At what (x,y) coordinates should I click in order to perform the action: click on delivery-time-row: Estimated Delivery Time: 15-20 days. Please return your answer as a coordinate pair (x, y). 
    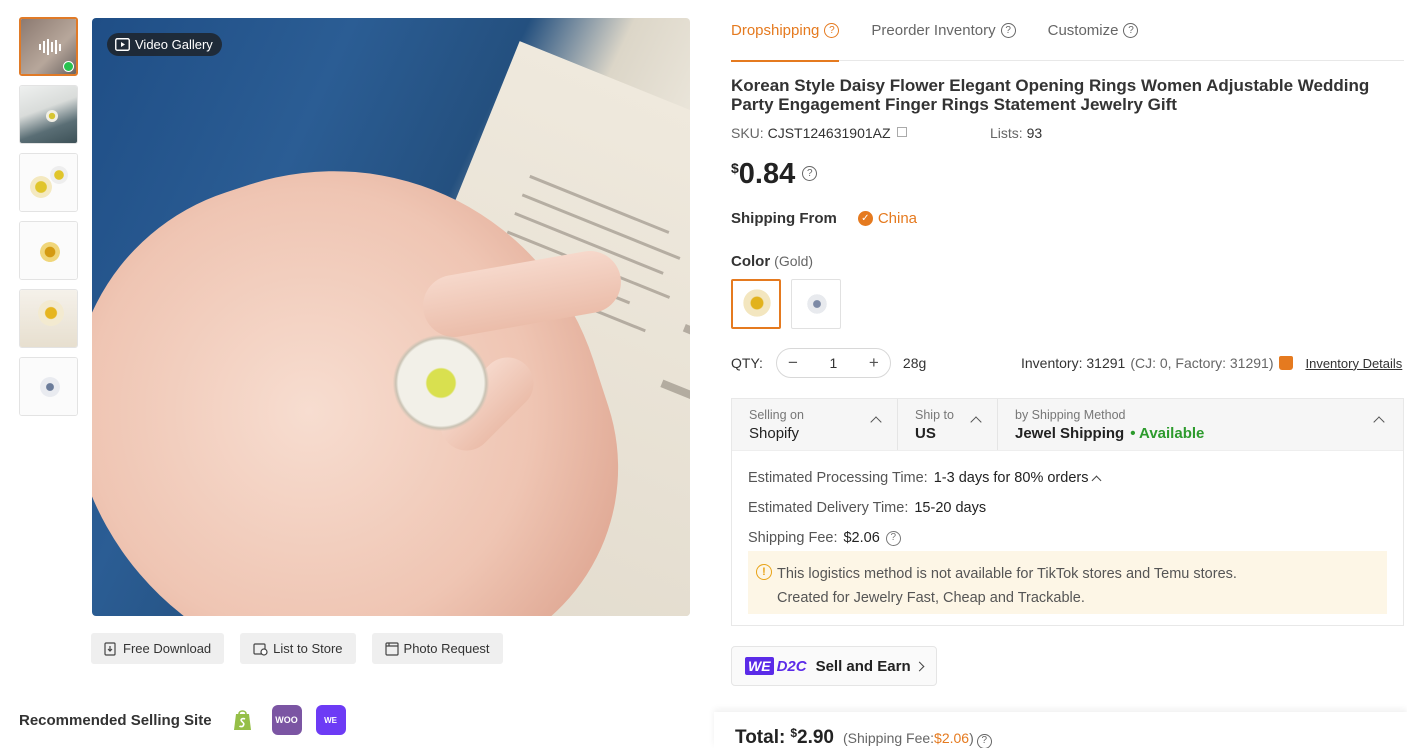
    Looking at the image, I should click on (1075, 508).